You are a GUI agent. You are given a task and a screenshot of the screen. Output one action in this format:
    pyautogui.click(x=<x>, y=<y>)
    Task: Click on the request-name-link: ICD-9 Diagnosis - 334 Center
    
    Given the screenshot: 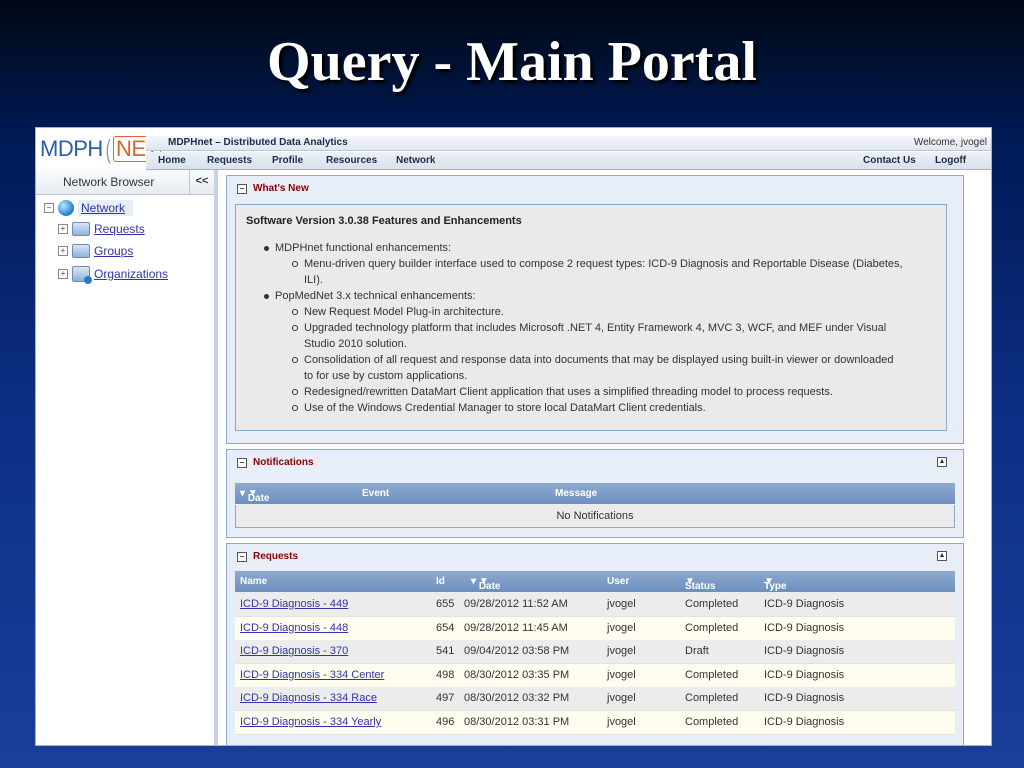 What is the action you would take?
    pyautogui.click(x=312, y=675)
    